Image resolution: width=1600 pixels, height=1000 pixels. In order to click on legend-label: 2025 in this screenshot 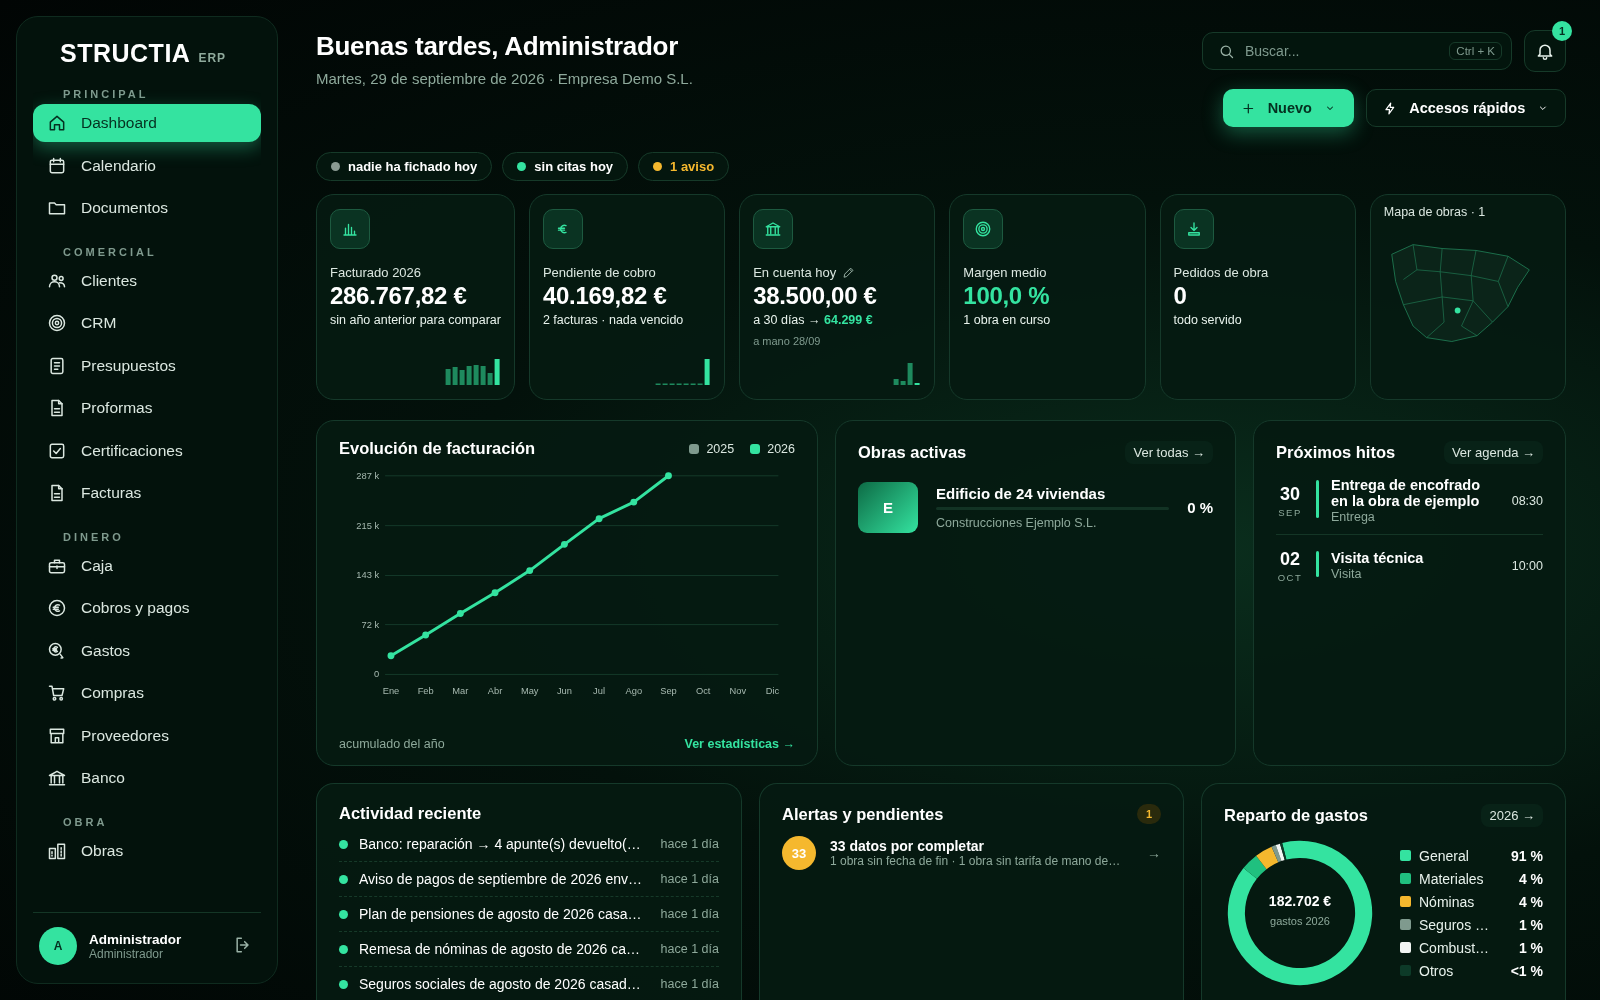, I will do `click(720, 448)`.